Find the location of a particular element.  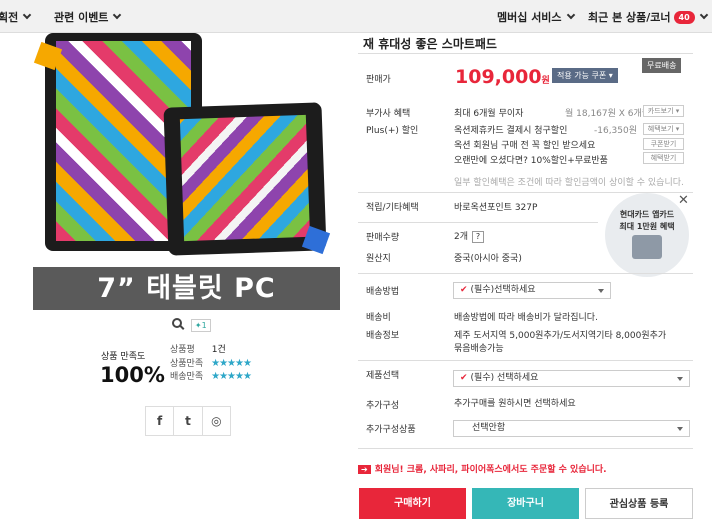

promo-line-2: 최대 1만원 혜택 is located at coordinates (647, 226).